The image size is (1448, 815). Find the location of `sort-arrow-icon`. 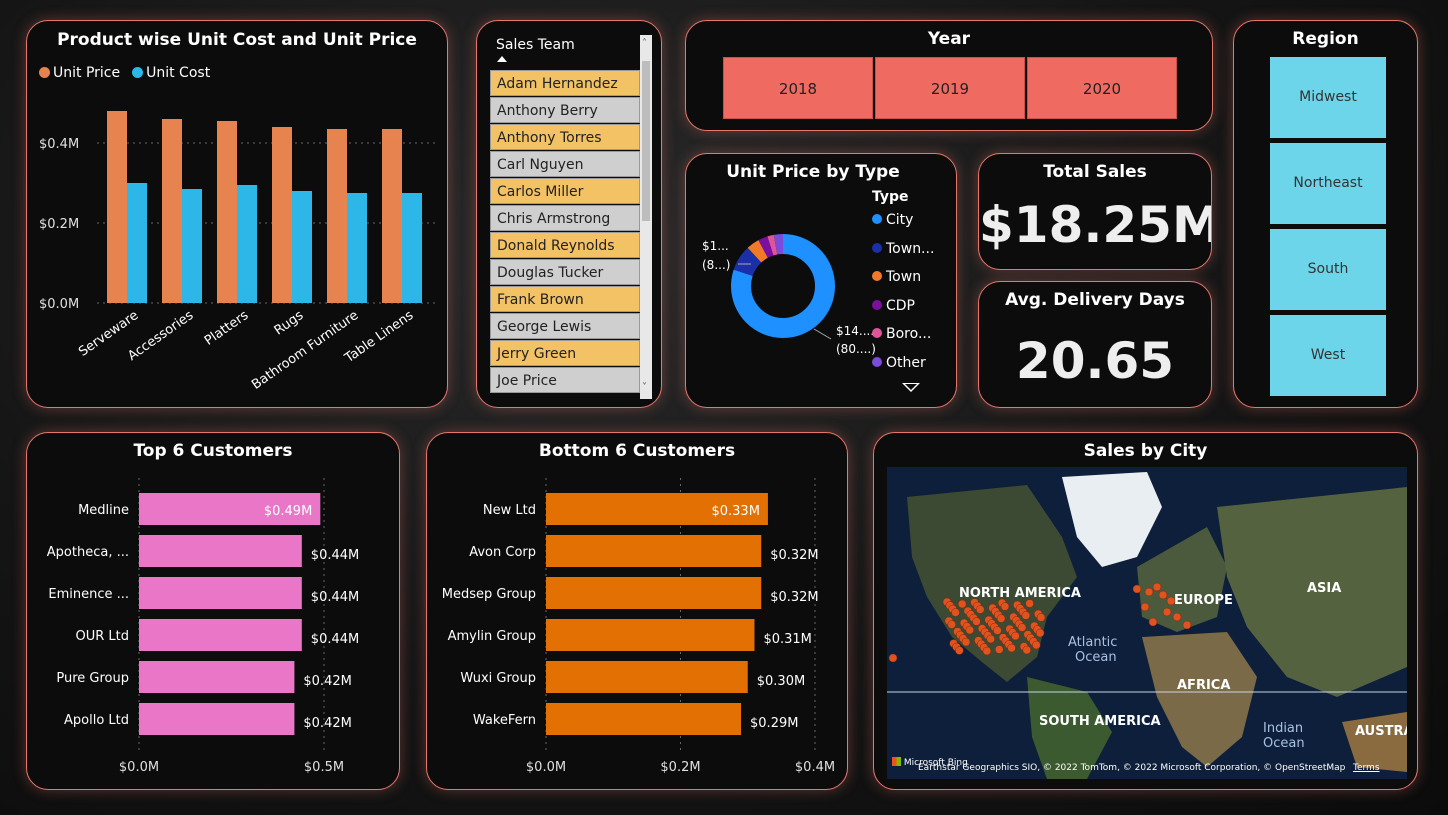

sort-arrow-icon is located at coordinates (502, 59).